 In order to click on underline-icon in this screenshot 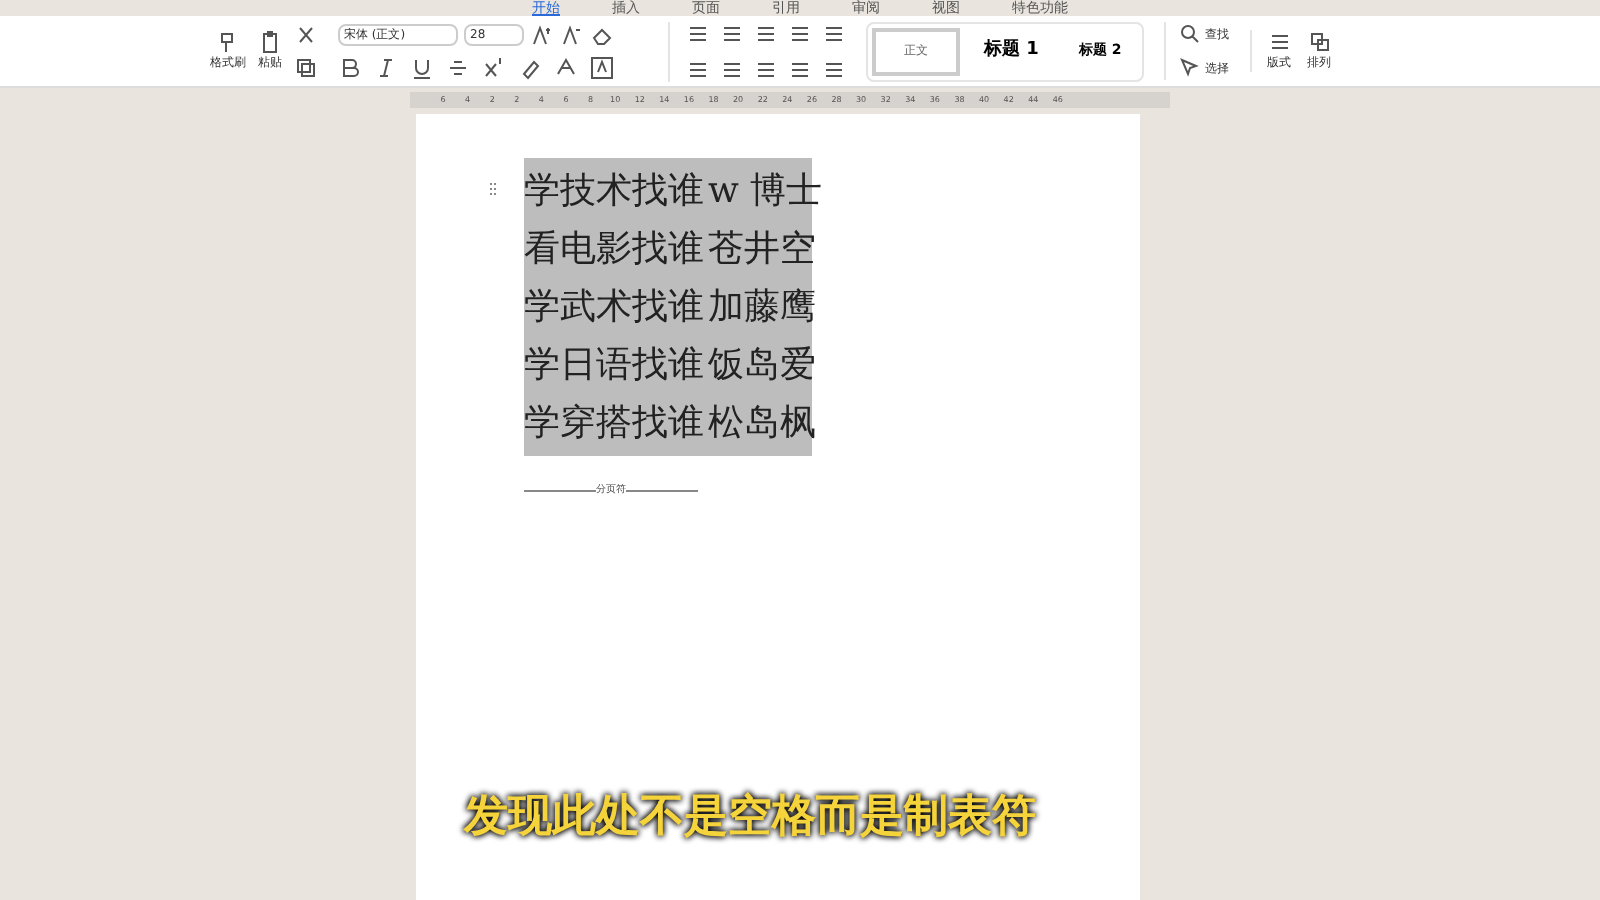, I will do `click(422, 67)`.